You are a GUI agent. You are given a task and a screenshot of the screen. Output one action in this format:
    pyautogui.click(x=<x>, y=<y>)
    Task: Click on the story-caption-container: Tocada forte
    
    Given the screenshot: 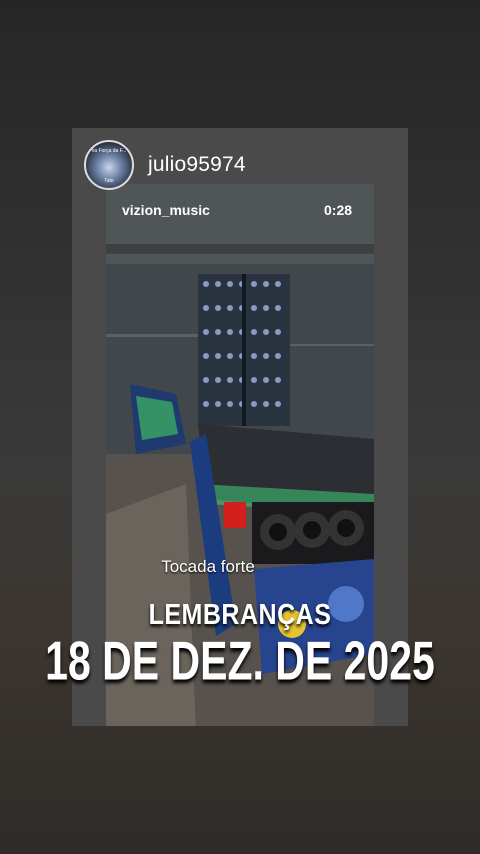 What is the action you would take?
    pyautogui.click(x=240, y=567)
    